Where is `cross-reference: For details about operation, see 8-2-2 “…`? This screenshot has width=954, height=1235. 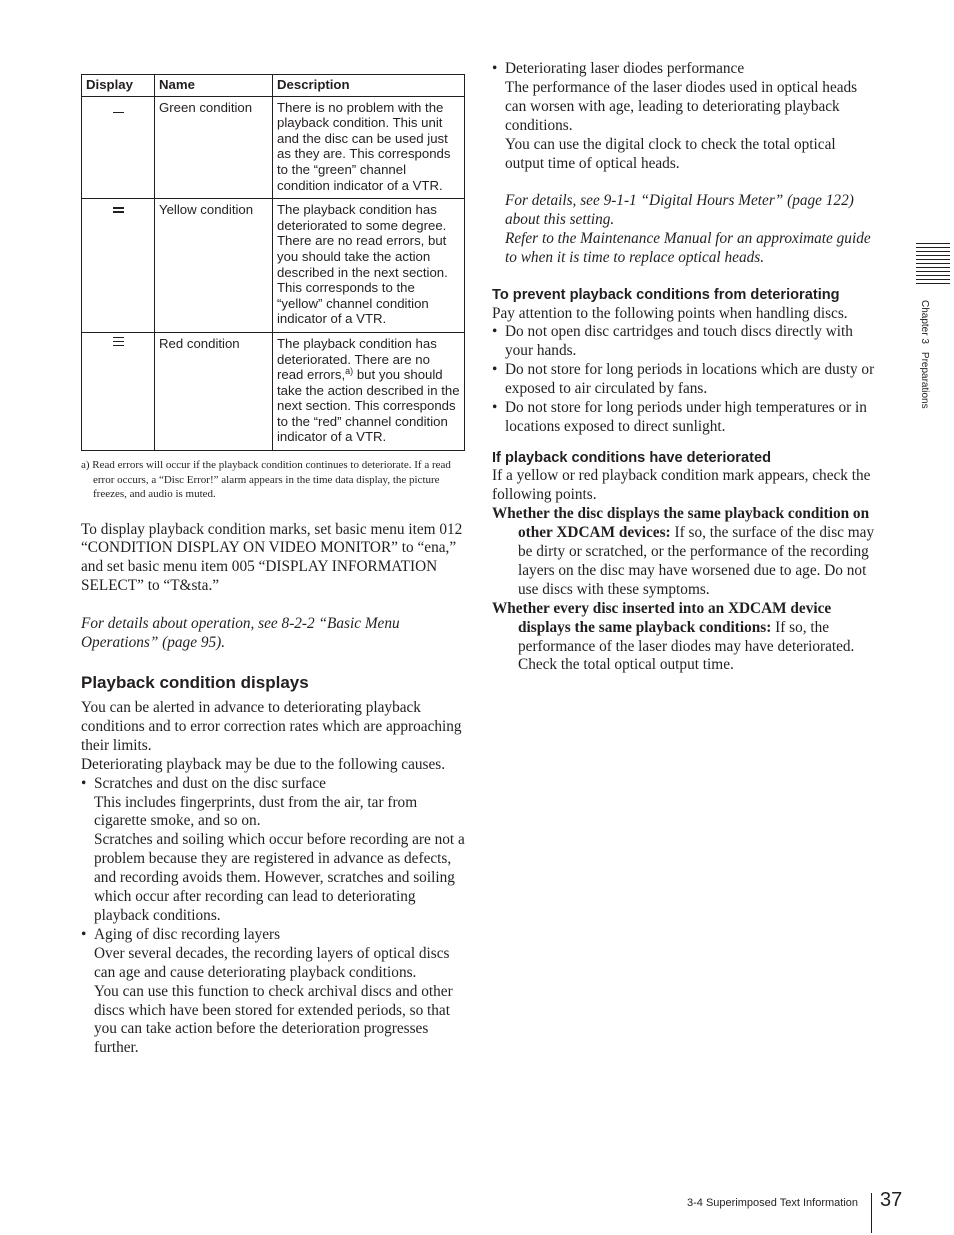 cross-reference: For details about operation, see 8-2-2 “… is located at coordinates (240, 633).